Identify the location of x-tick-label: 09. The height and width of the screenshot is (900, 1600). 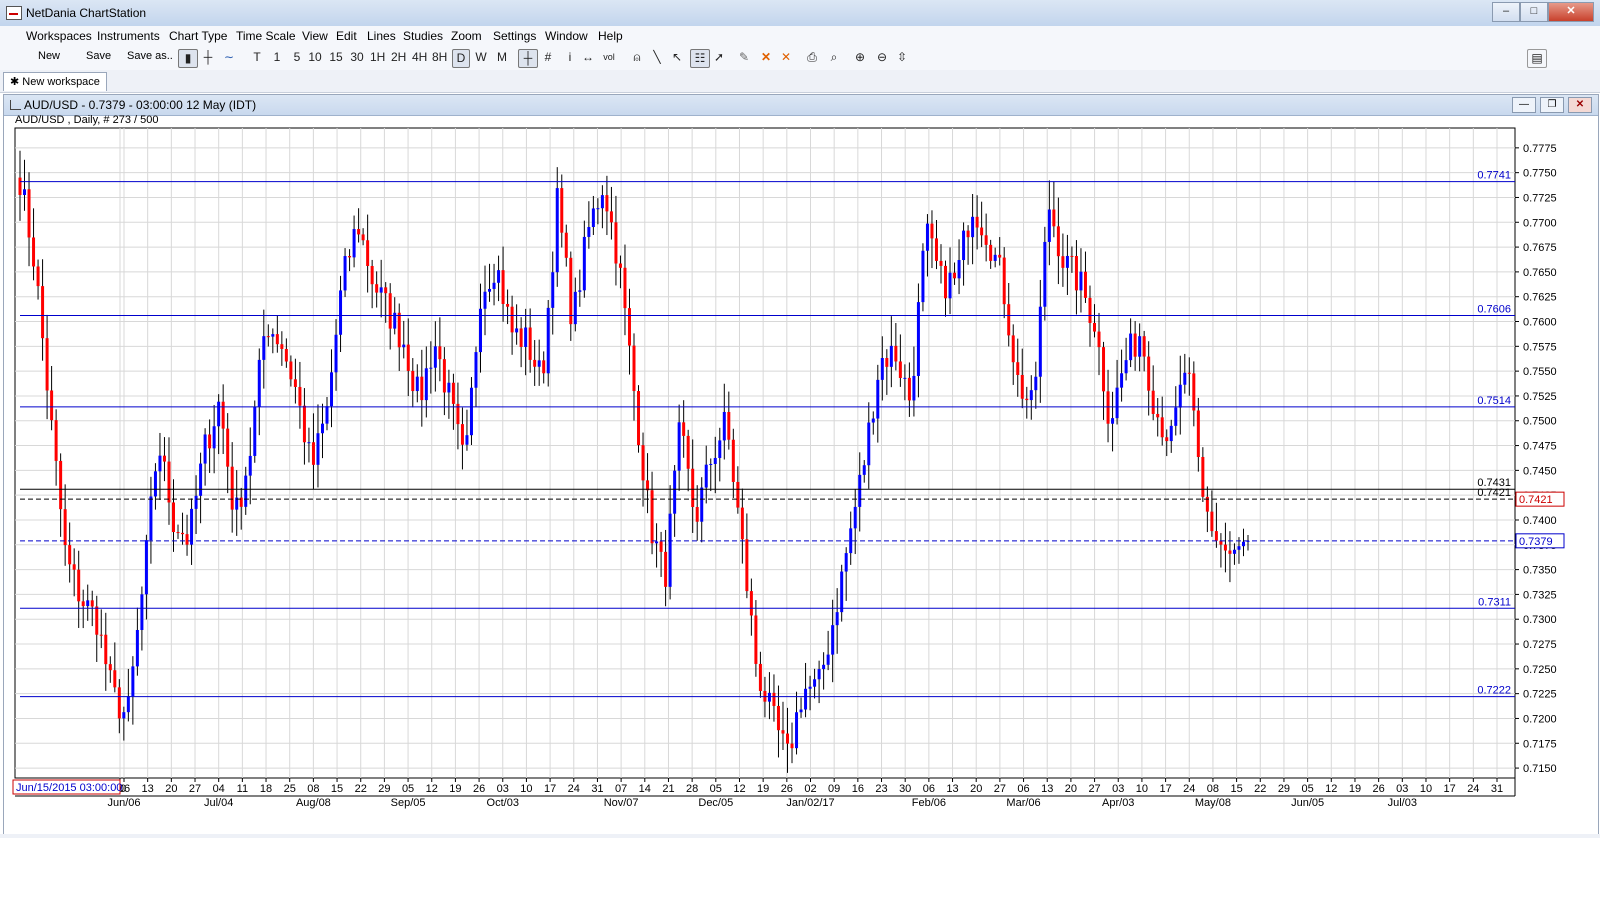
(834, 789).